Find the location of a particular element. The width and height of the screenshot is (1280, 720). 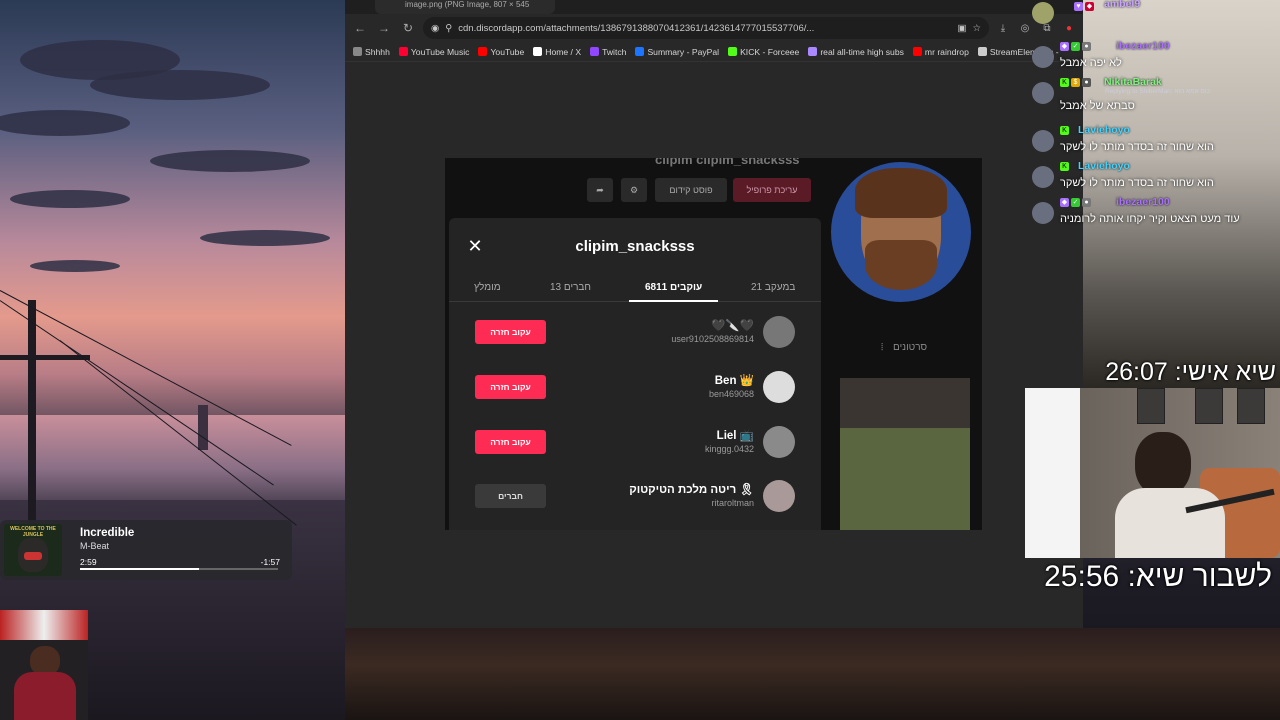

bookmark-item: Twitch is located at coordinates (608, 52).